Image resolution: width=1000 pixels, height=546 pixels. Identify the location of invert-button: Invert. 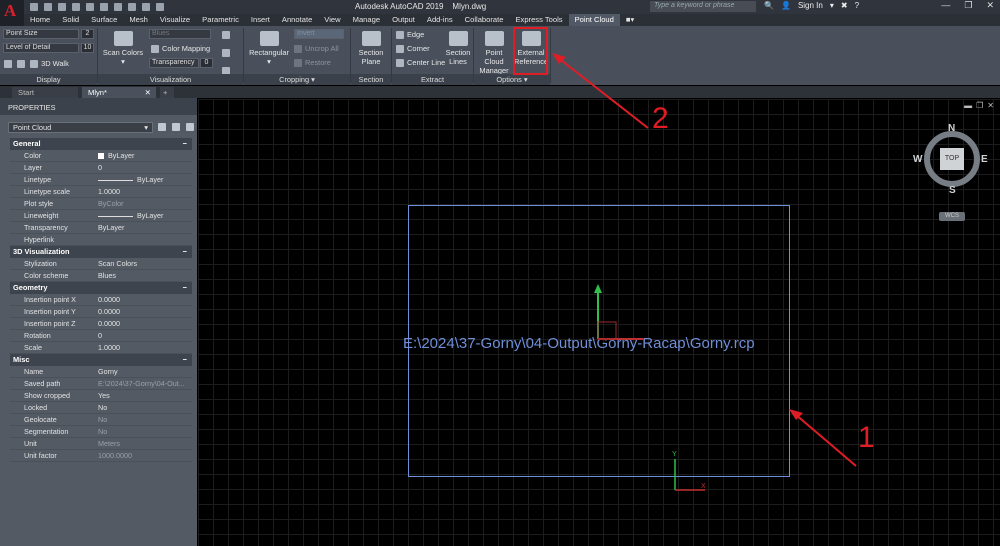
(319, 34).